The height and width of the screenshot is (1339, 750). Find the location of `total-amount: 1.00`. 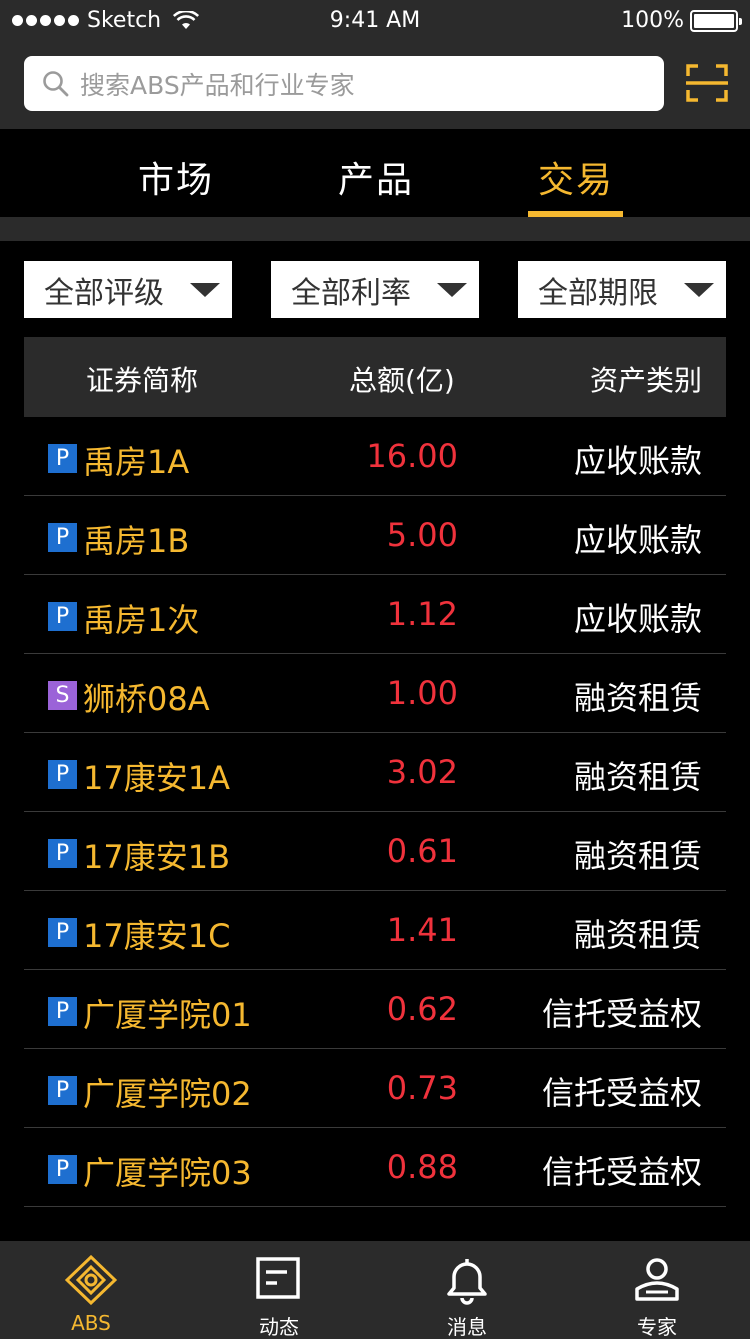

total-amount: 1.00 is located at coordinates (422, 693).